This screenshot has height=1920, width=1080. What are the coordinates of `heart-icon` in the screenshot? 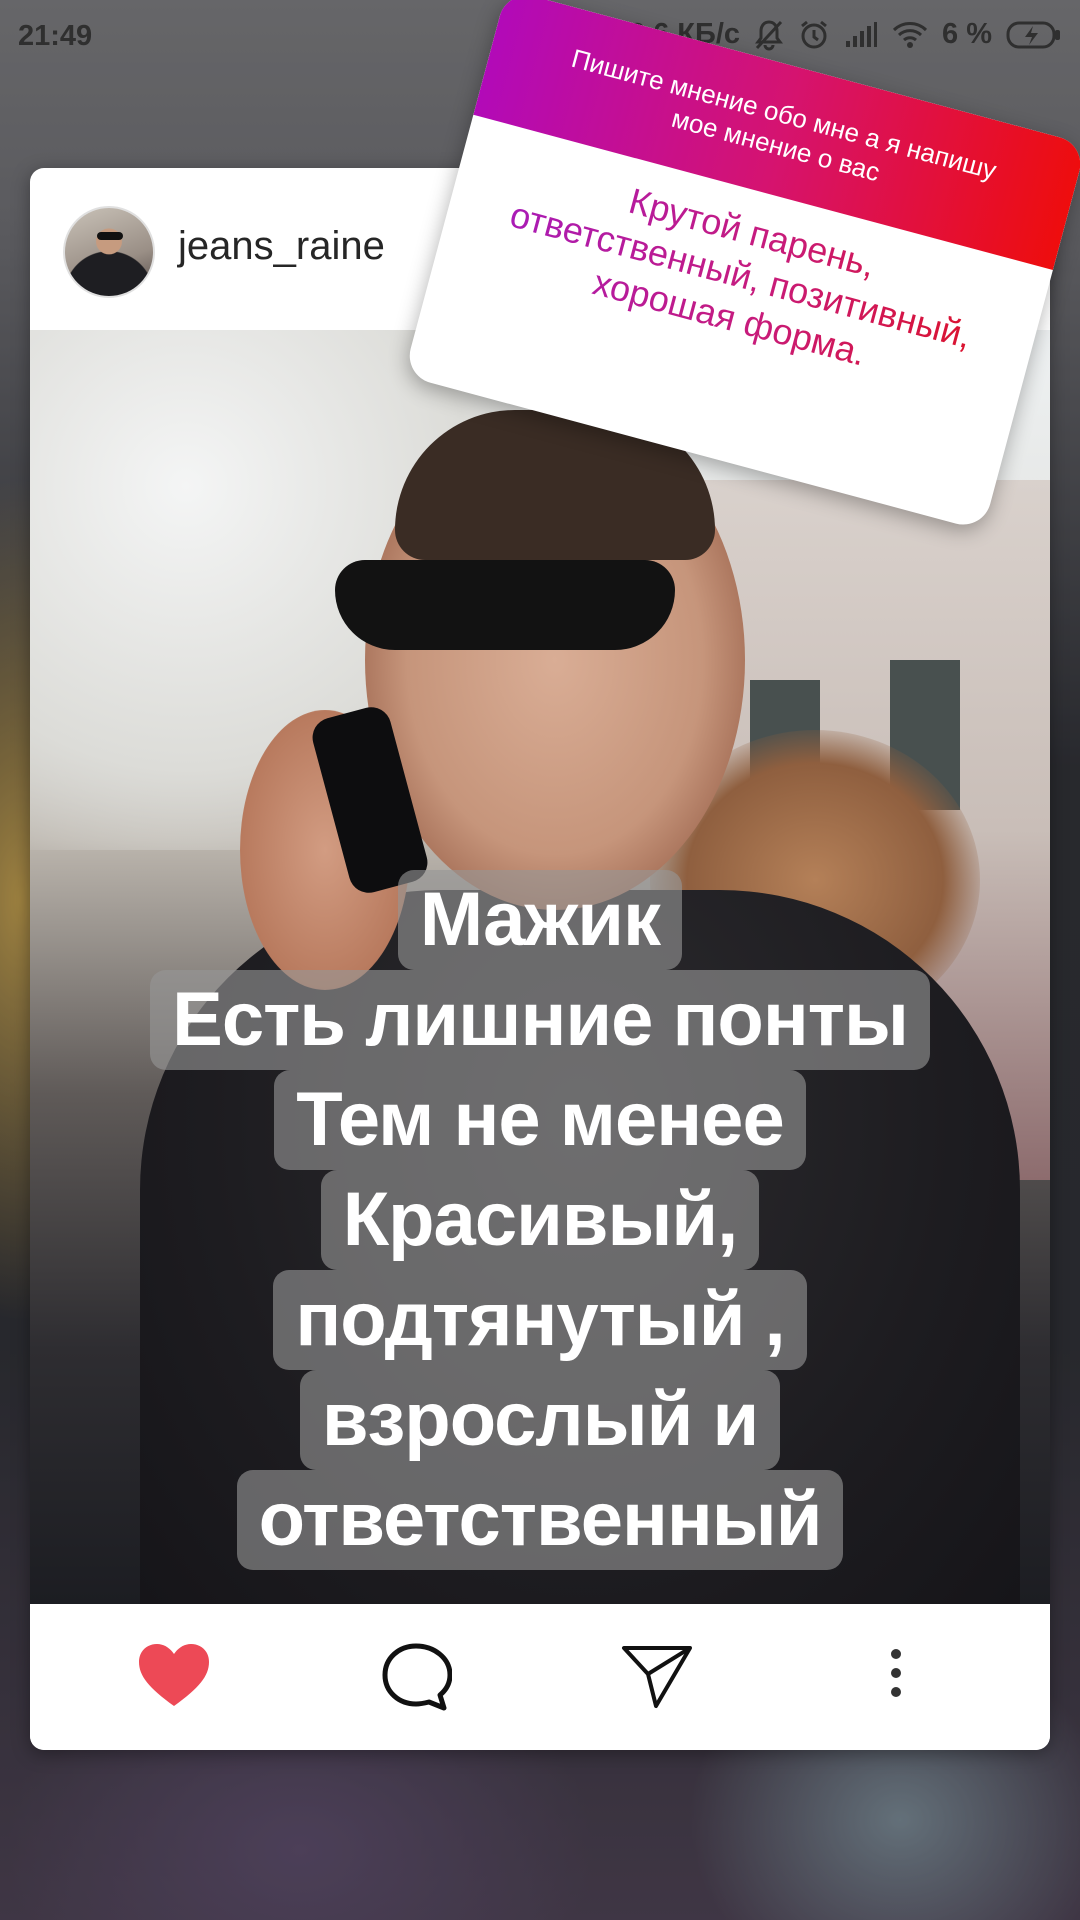 It's located at (174, 1677).